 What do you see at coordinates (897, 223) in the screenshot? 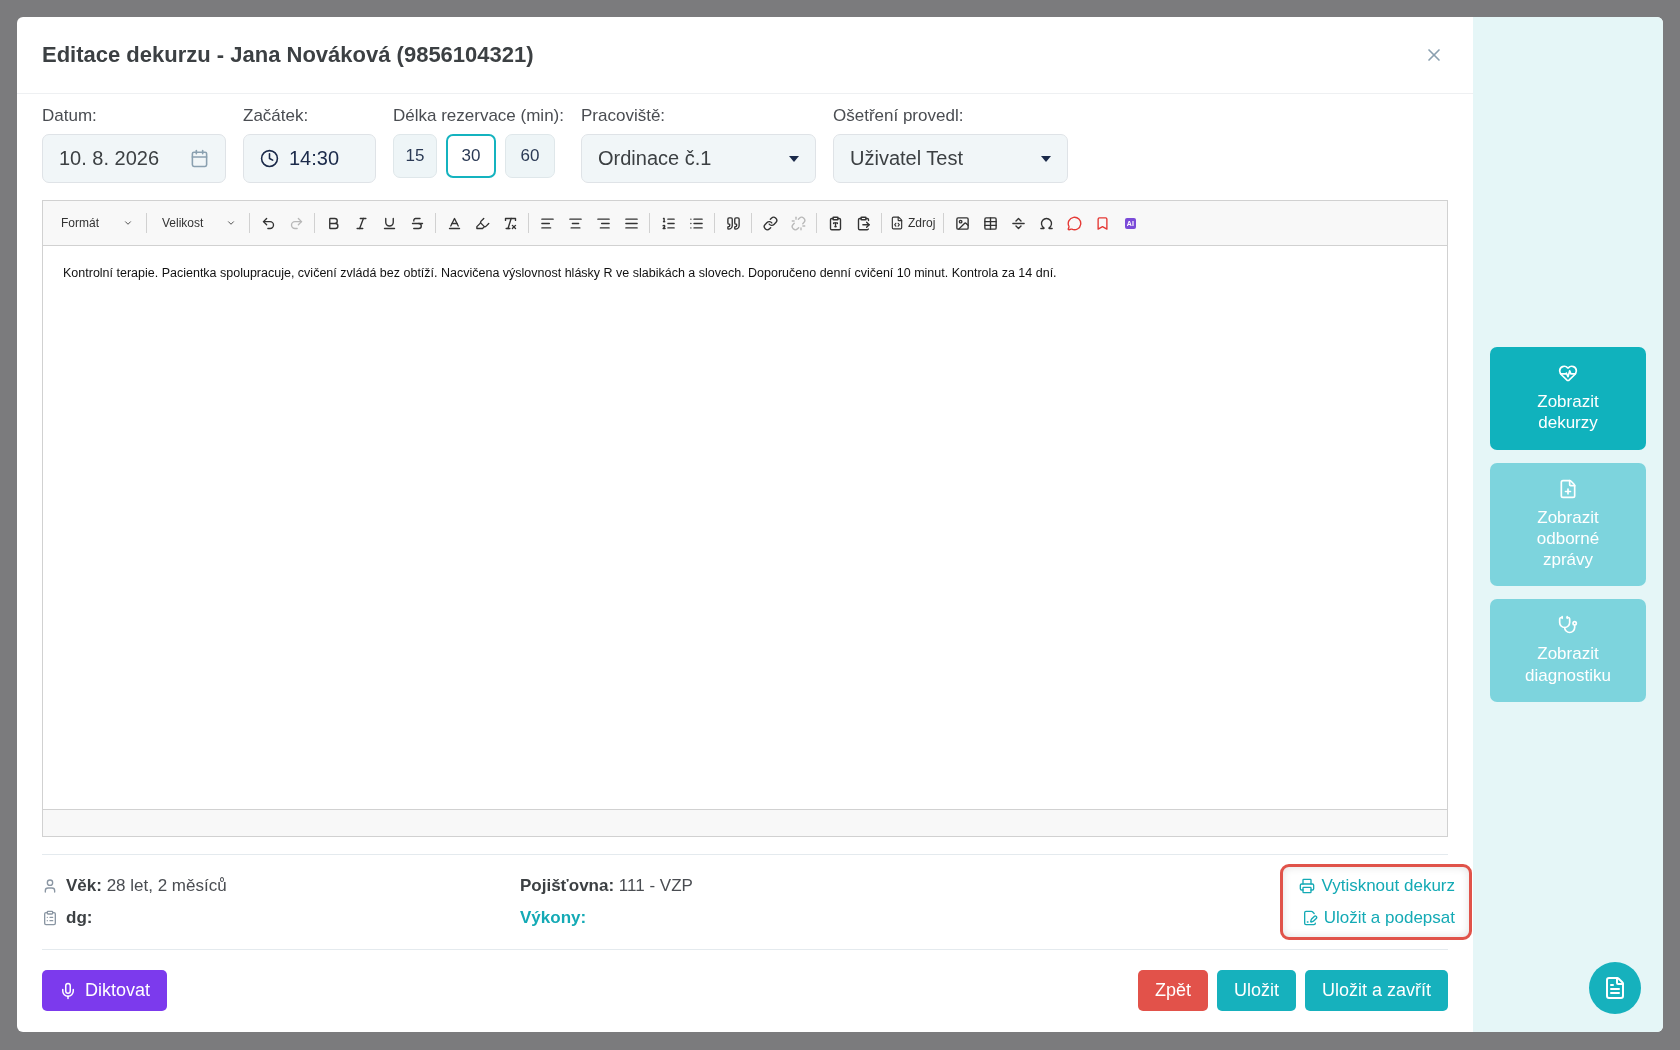
I see `code-file-icon` at bounding box center [897, 223].